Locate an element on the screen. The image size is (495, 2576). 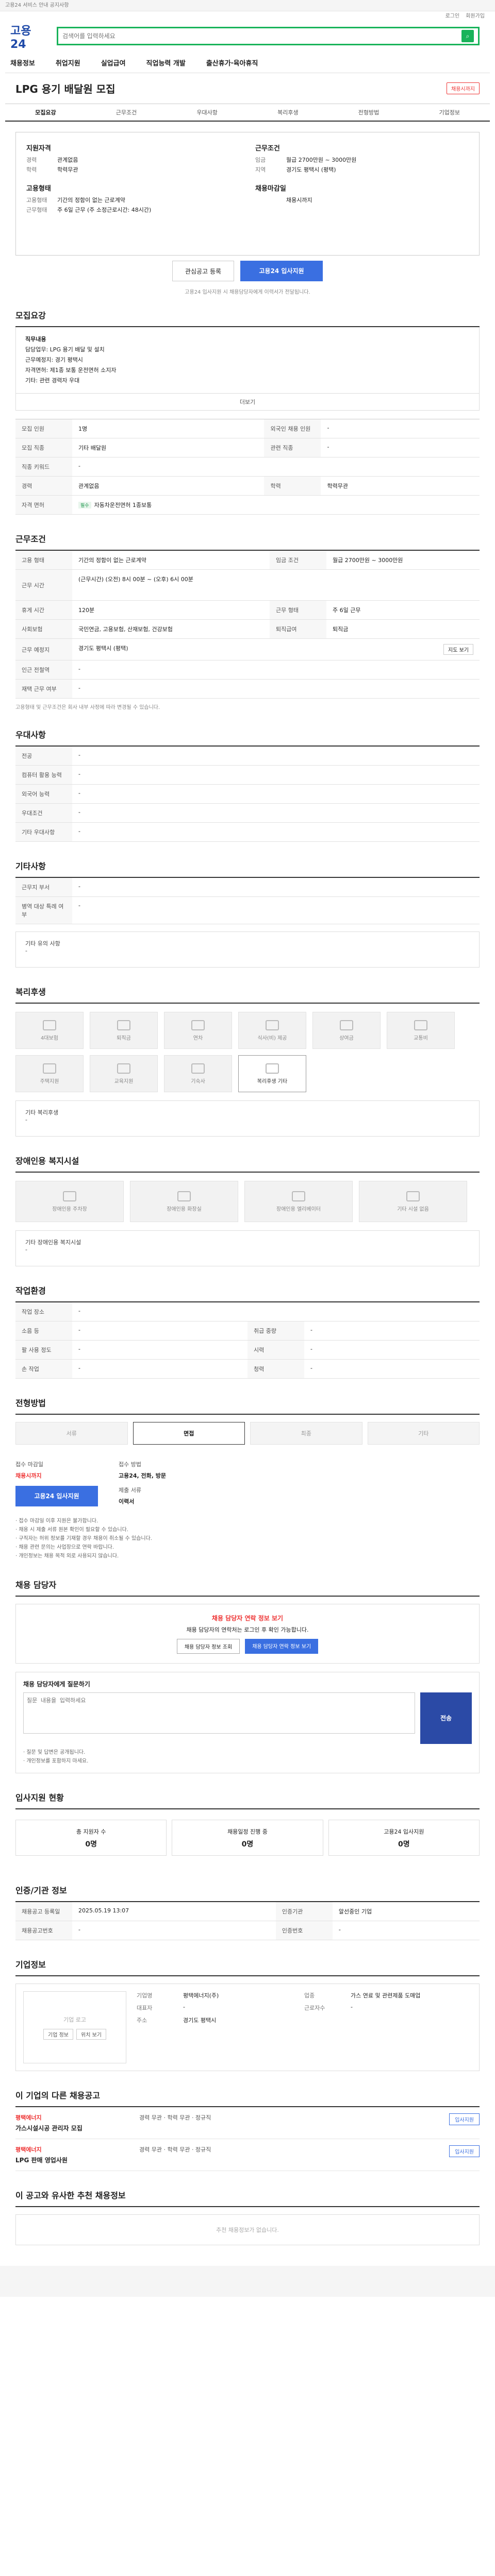
save-favorite-button: 관심공고 등록 is located at coordinates (203, 271).